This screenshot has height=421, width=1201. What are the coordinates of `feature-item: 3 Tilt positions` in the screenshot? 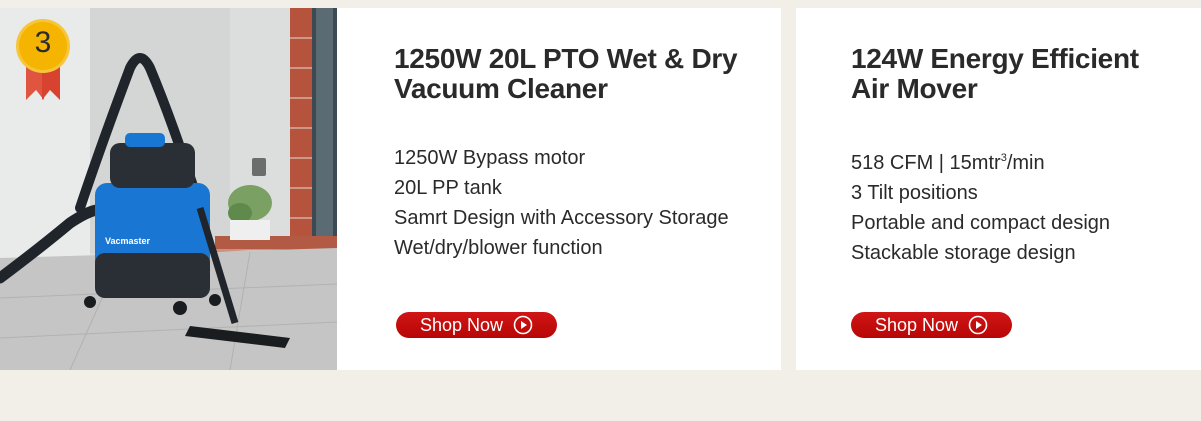 It's located at (914, 193).